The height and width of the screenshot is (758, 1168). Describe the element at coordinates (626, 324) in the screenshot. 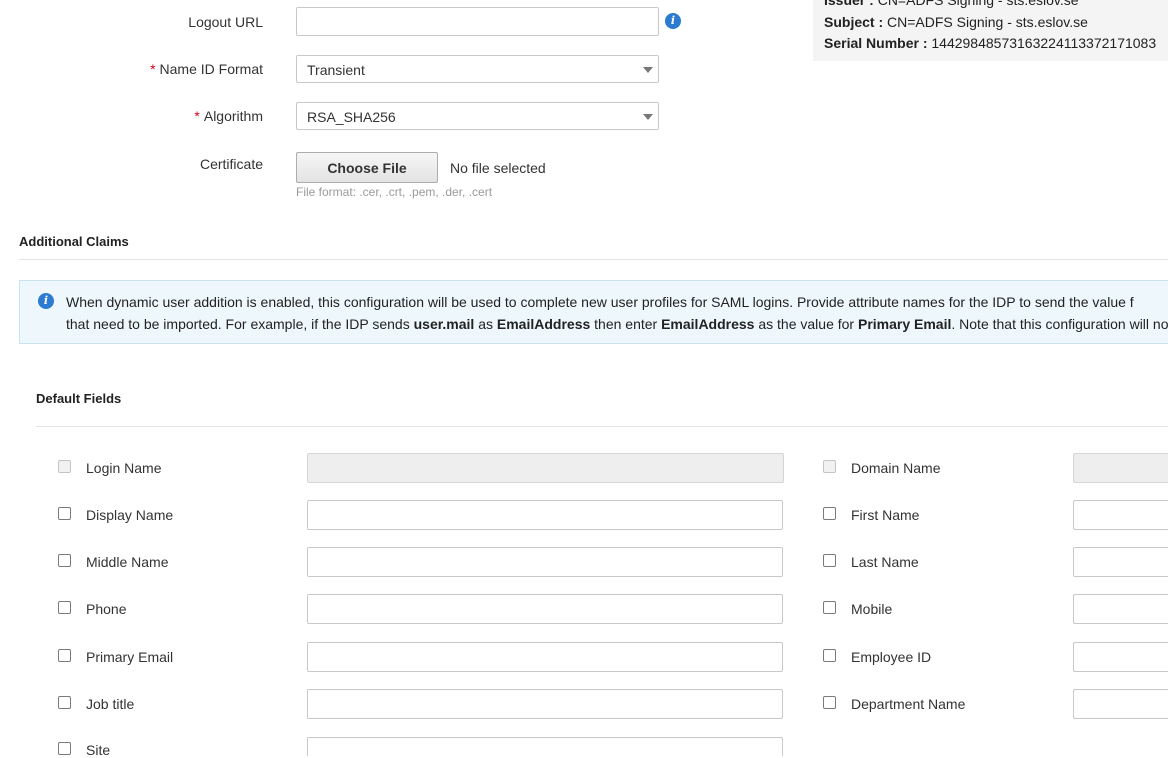

I see `info-text: then enter` at that location.